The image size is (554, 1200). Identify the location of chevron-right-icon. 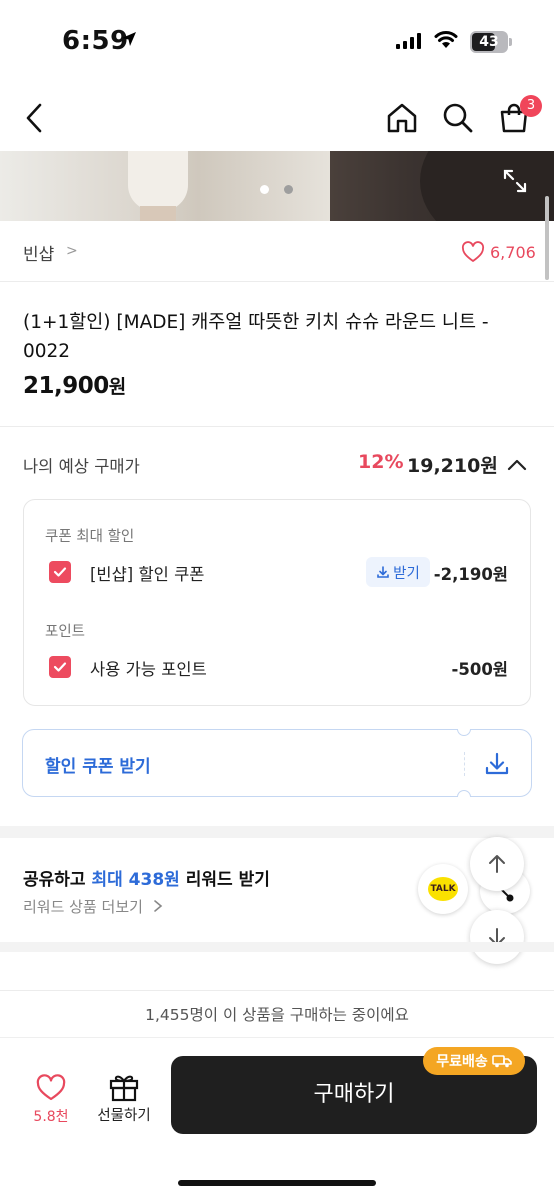
(157, 906).